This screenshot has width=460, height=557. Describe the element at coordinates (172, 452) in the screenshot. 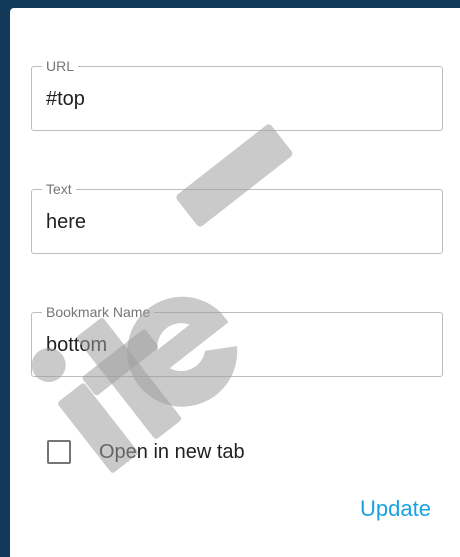

I see `open-in-new-tab-label: Open in new tab` at that location.